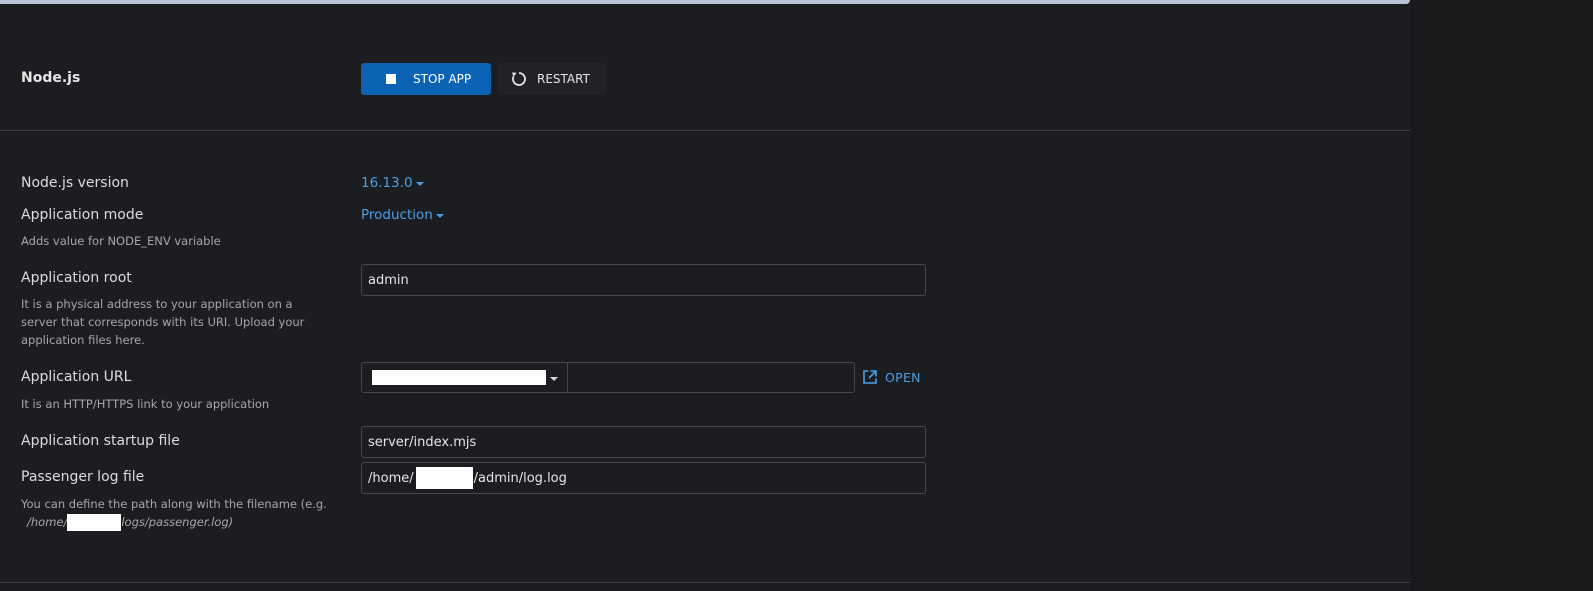 The width and height of the screenshot is (1593, 591). I want to click on application-mode-value: Production, so click(397, 215).